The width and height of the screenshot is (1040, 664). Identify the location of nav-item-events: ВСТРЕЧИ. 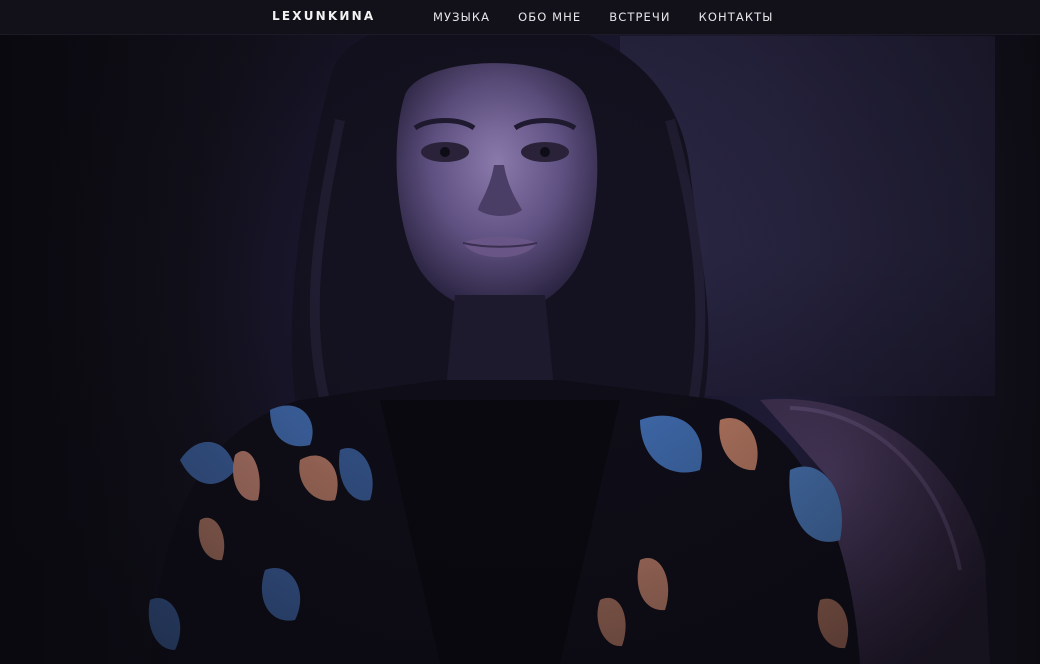
(639, 17).